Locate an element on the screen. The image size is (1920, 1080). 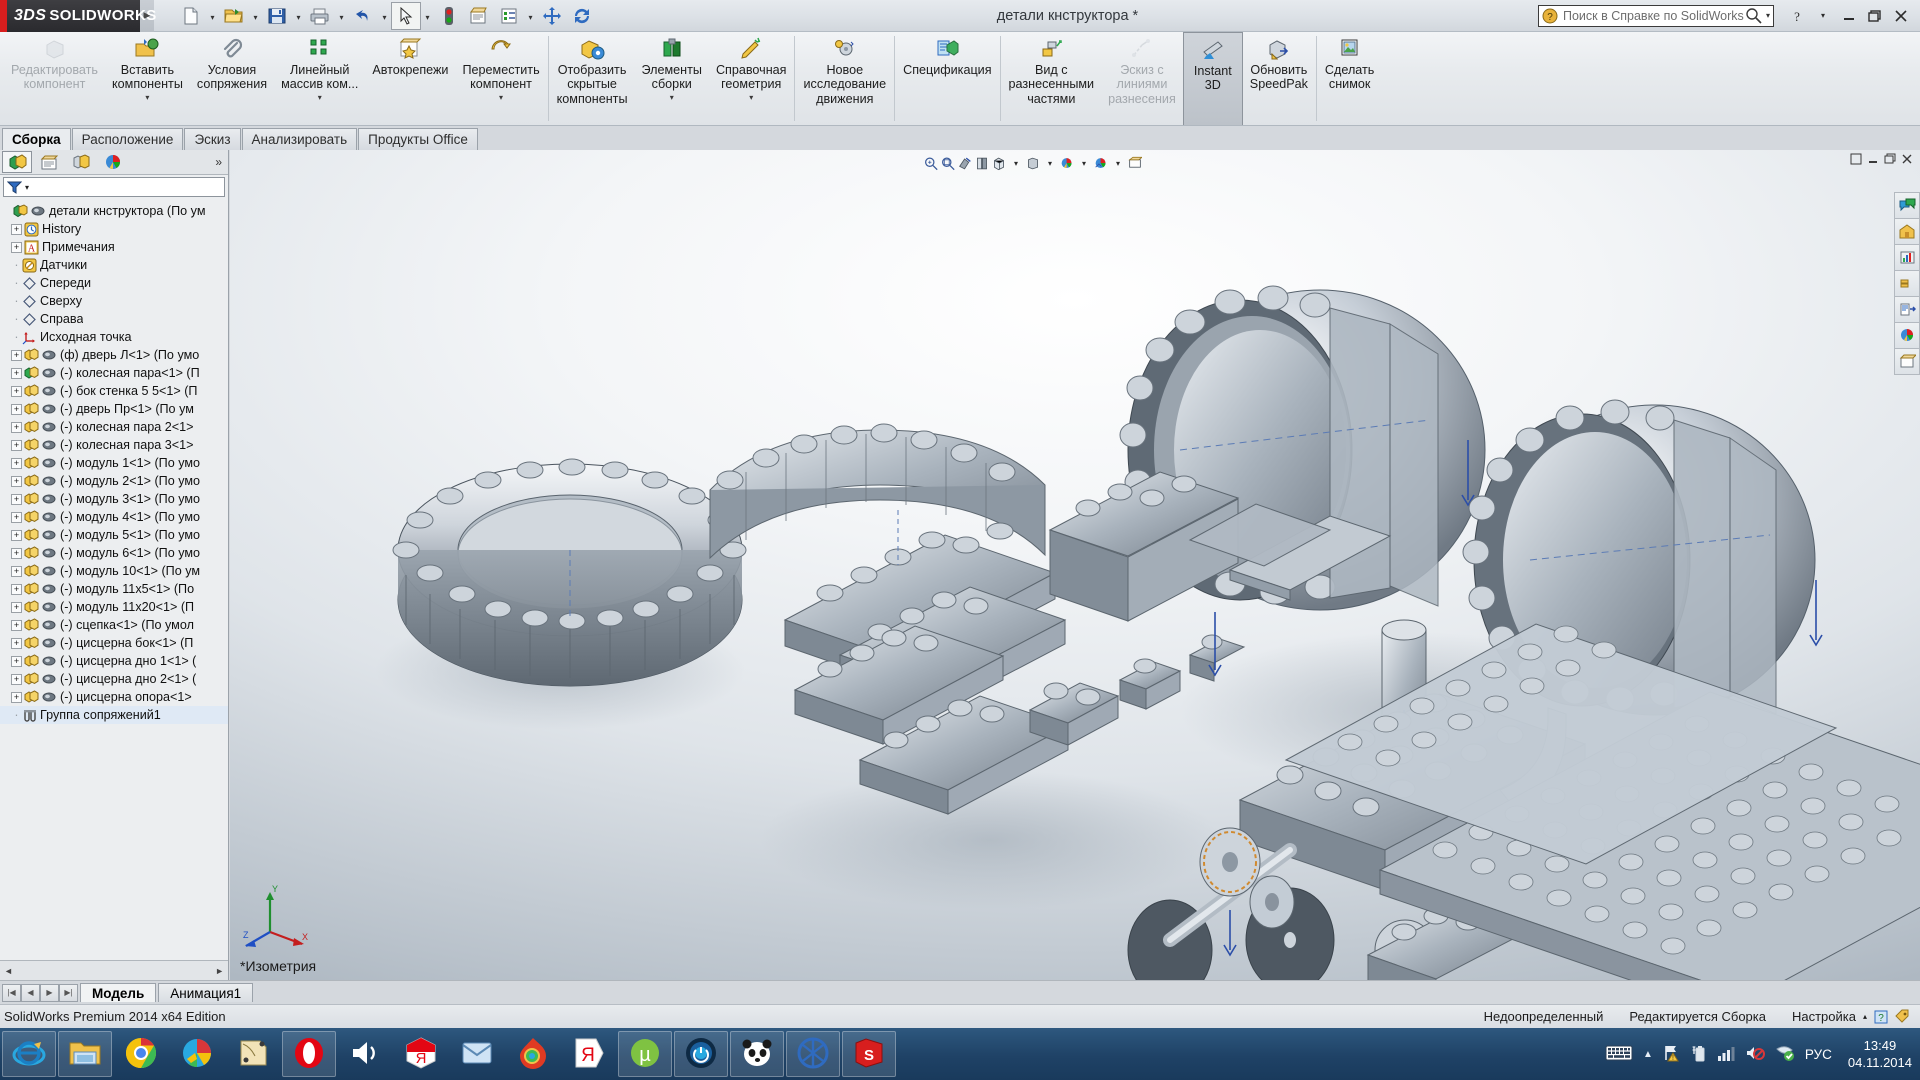
ribbon-button-reference-geometry: Справочная геометрия ▾ is located at coordinates (751, 78).